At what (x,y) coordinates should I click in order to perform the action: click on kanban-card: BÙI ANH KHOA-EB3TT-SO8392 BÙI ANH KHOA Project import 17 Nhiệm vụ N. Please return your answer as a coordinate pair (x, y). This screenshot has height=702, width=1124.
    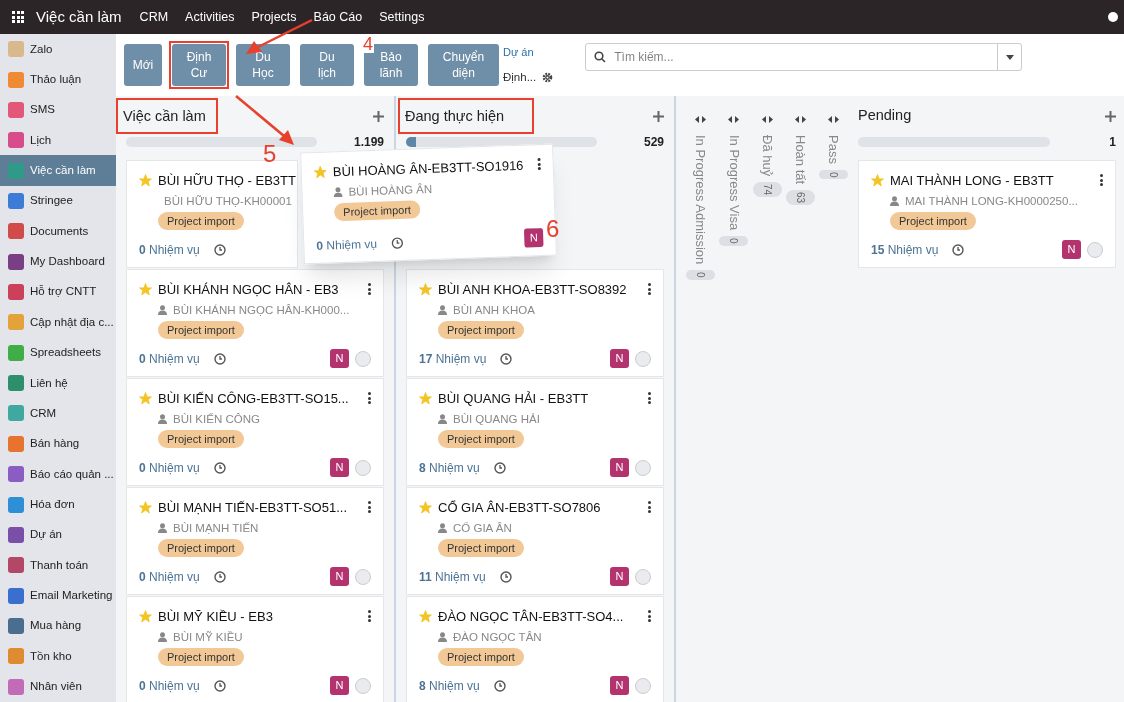
    Looking at the image, I should click on (535, 323).